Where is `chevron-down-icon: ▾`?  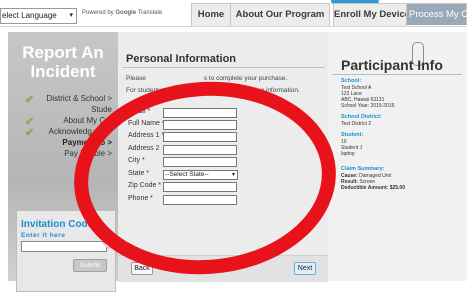
chevron-down-icon: ▾ is located at coordinates (71, 15).